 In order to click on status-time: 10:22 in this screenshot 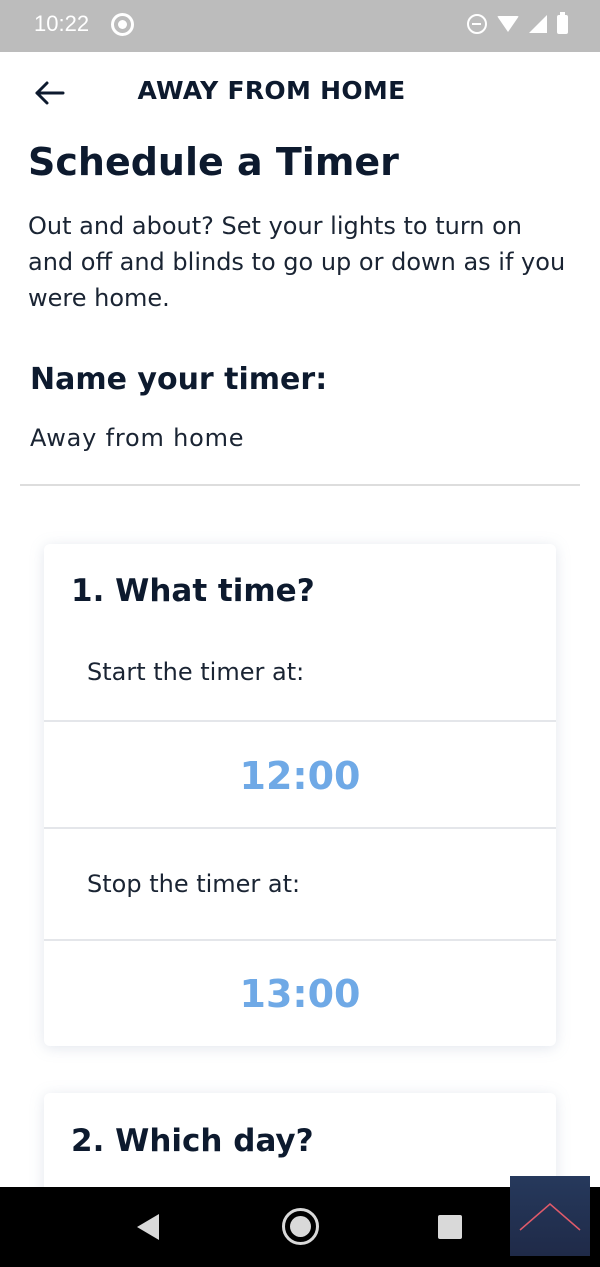, I will do `click(62, 23)`.